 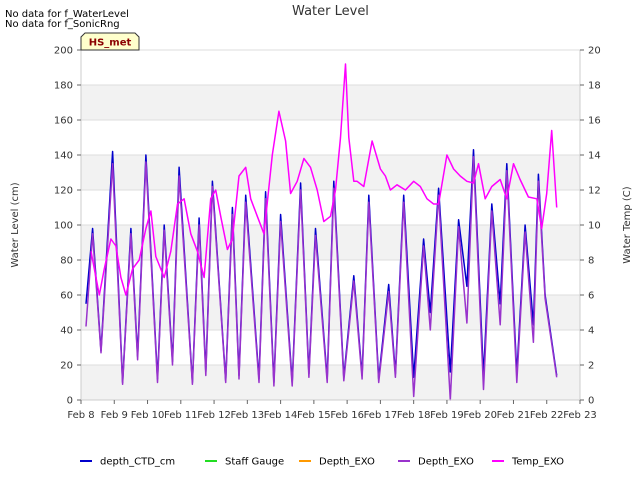 What do you see at coordinates (447, 415) in the screenshot?
I see `x-tick-label: Feb 19` at bounding box center [447, 415].